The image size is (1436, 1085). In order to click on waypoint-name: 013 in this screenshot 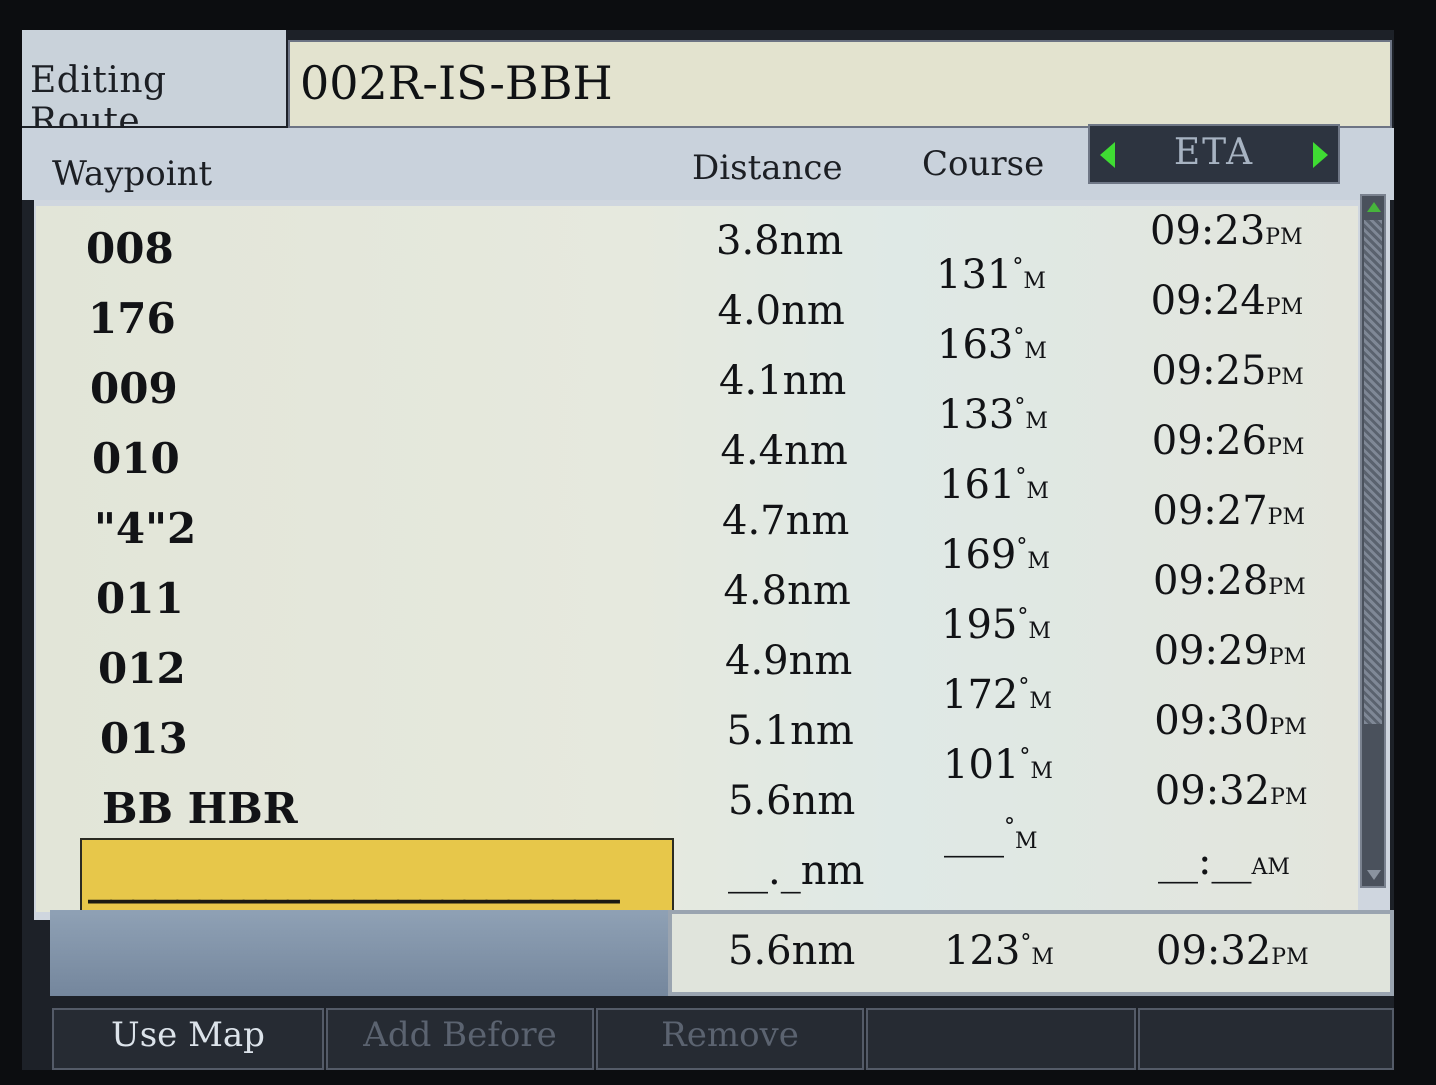, I will do `click(144, 738)`.